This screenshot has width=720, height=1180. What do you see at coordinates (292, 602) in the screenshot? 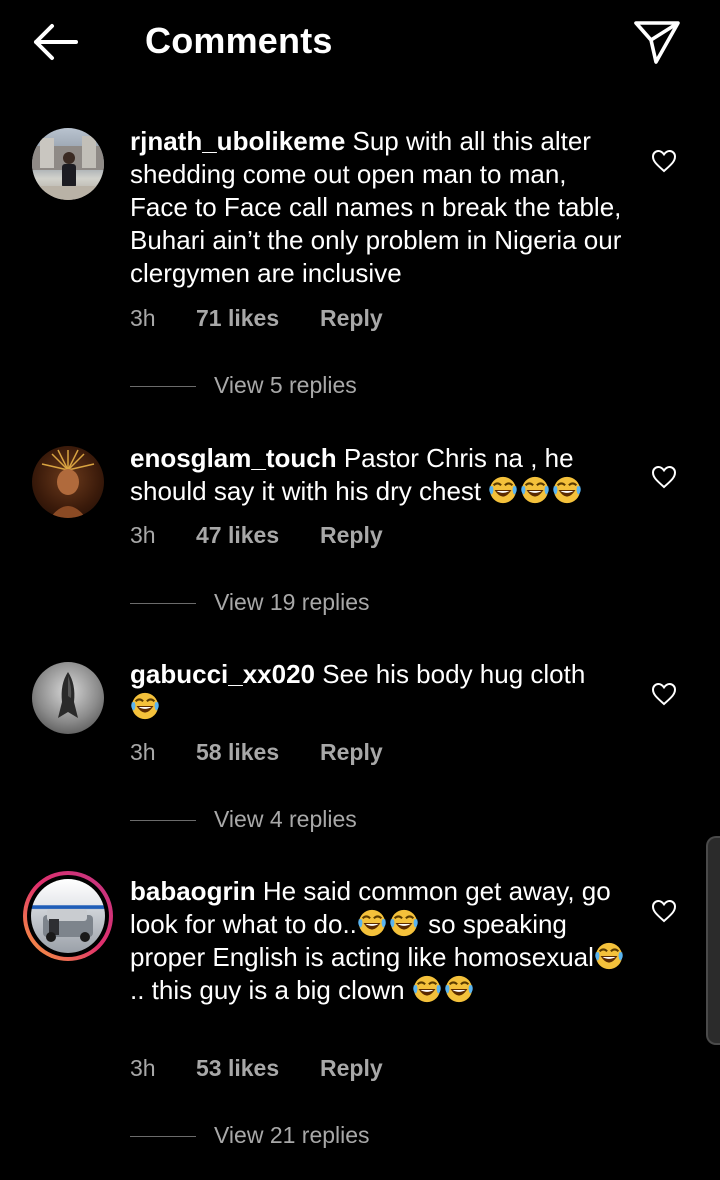
I see `view-replies-label: View 19 replies` at bounding box center [292, 602].